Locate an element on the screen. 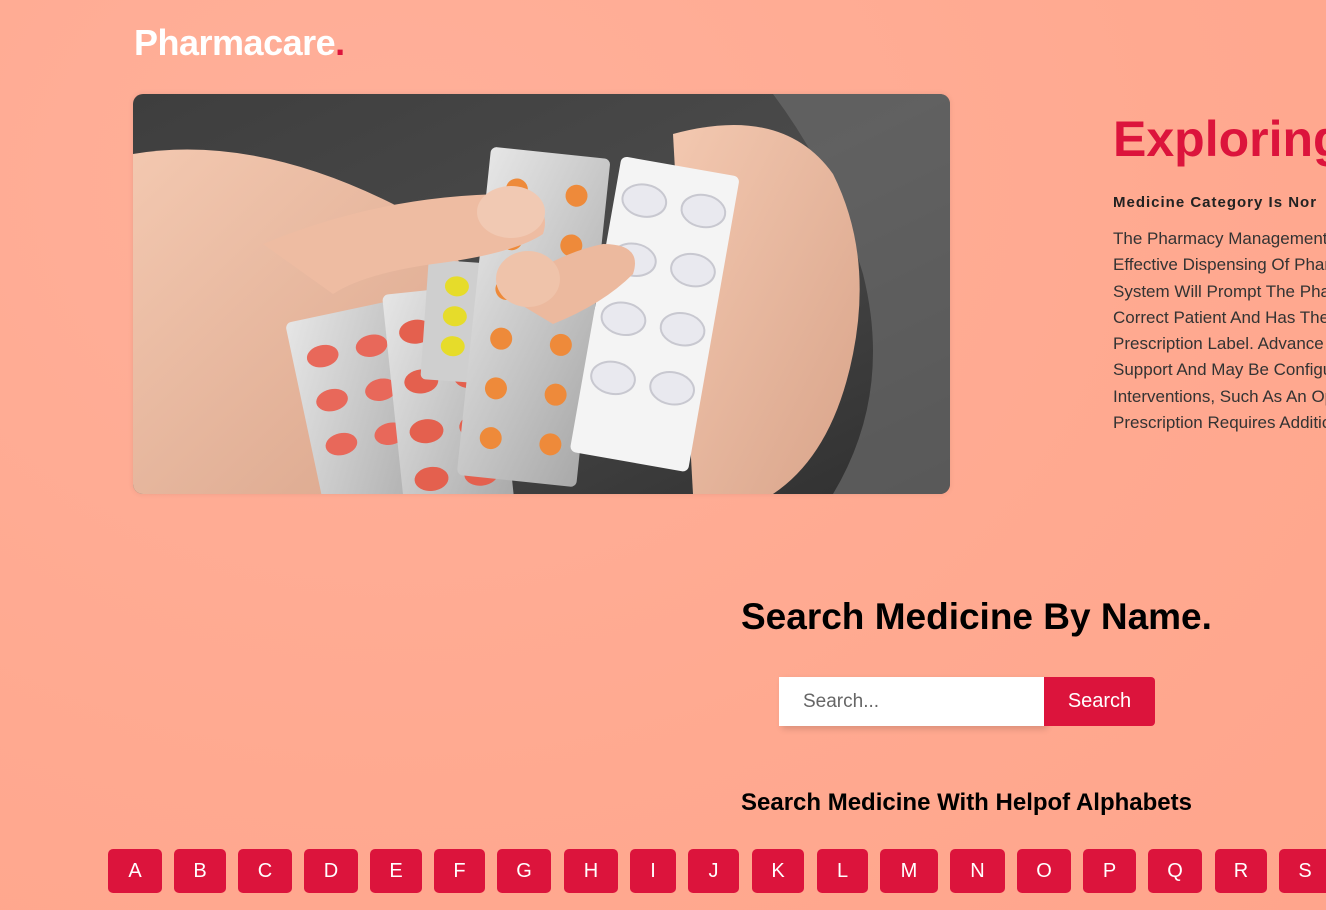 Image resolution: width=1326 pixels, height=910 pixels. letter-button-d: D is located at coordinates (331, 871).